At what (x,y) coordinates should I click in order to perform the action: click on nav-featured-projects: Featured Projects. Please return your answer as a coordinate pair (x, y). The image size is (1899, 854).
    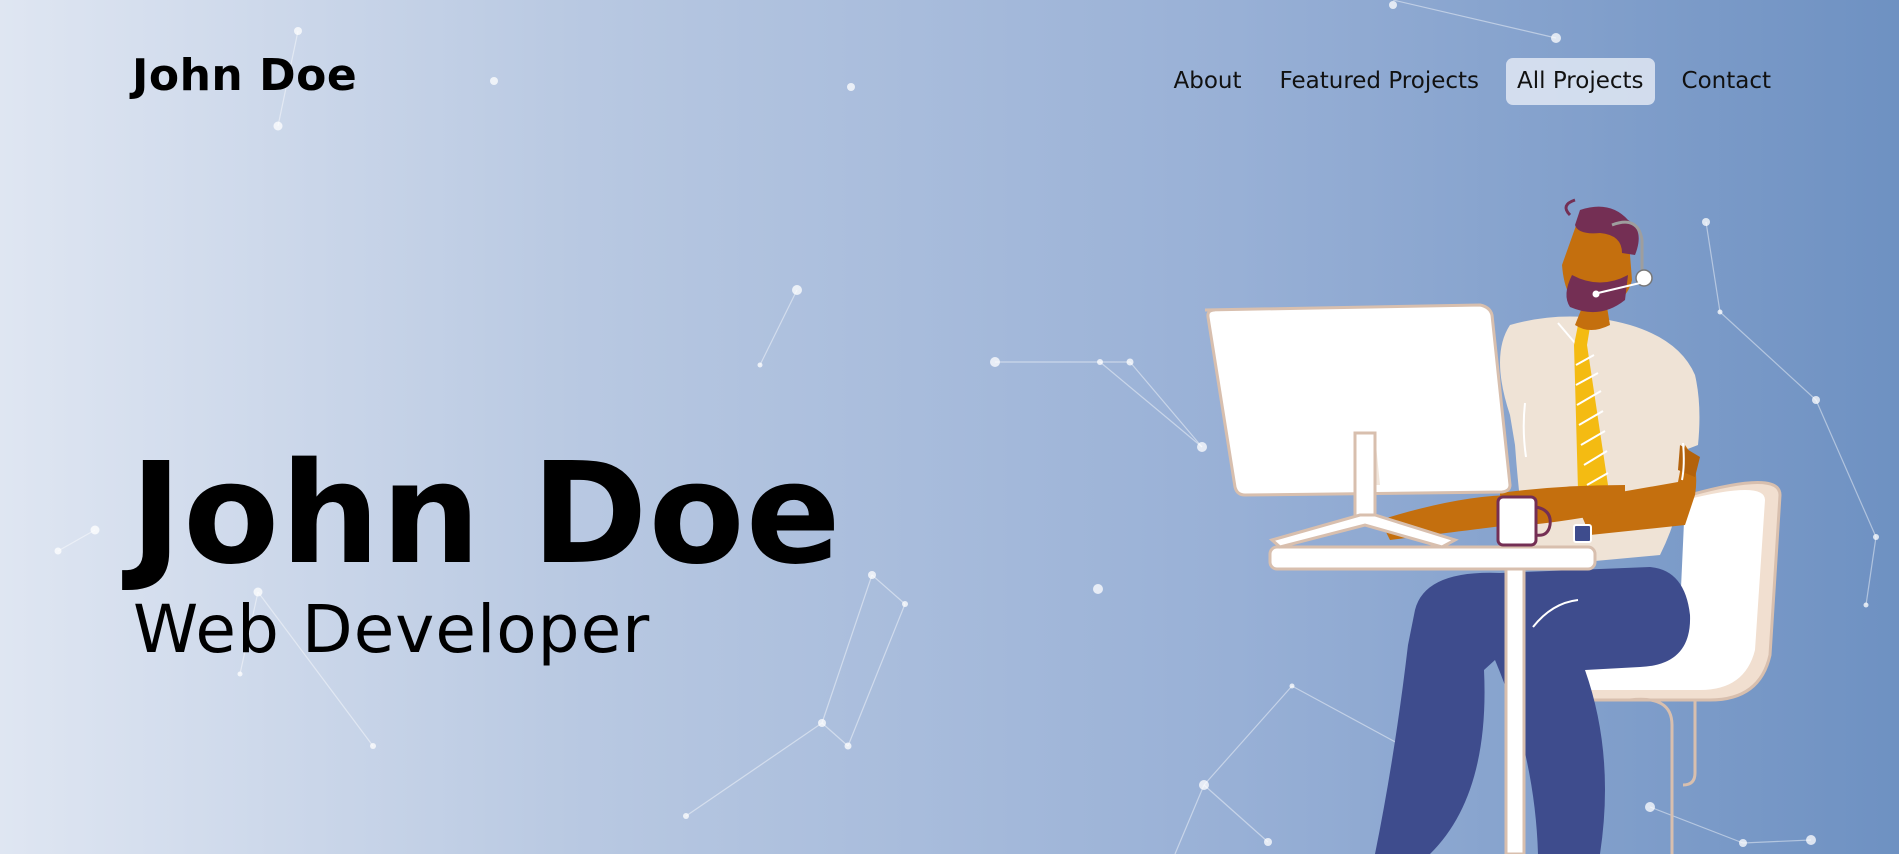
    Looking at the image, I should click on (1380, 81).